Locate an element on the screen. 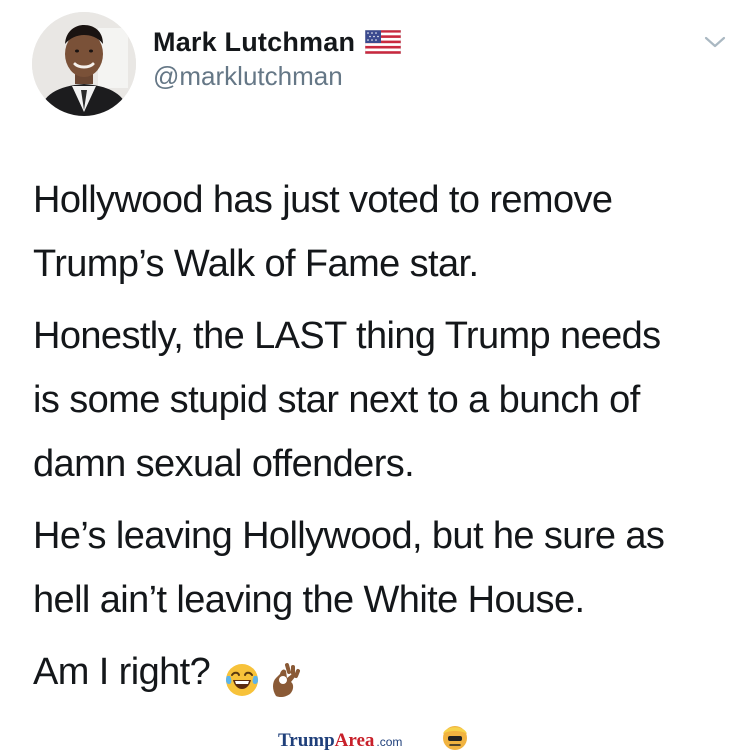 This screenshot has height=756, width=740. tweet-line: Hollywood has just voted to remove is located at coordinates (323, 200).